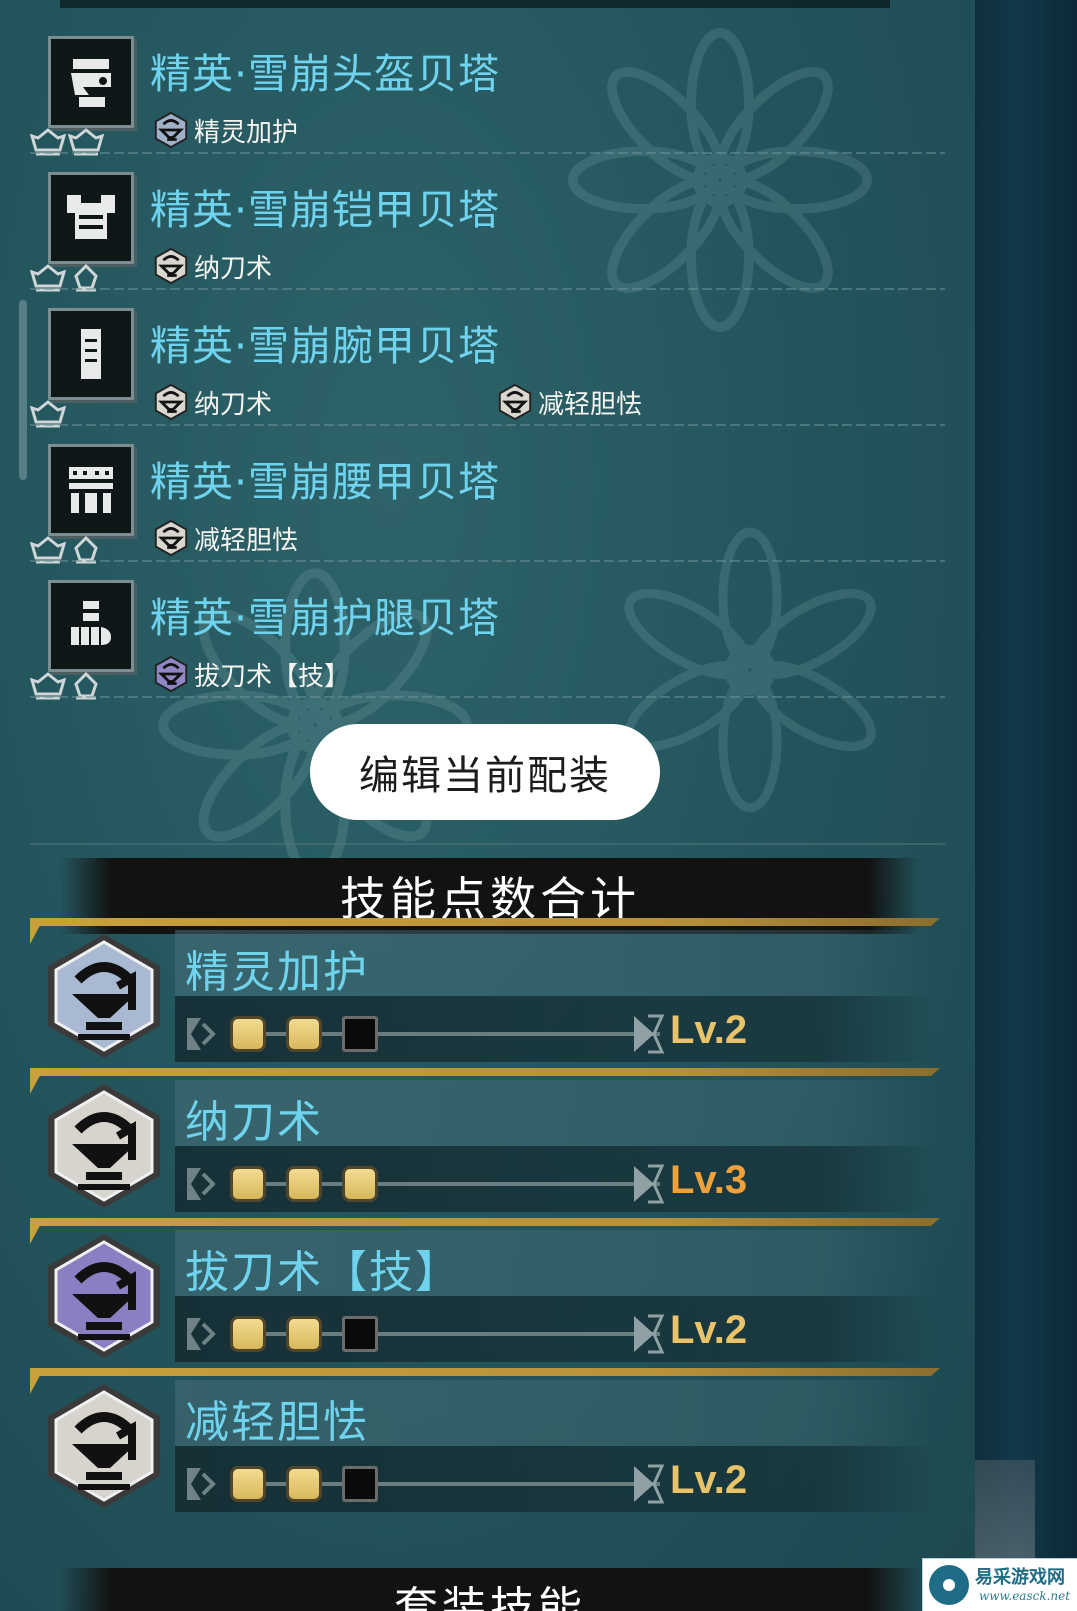  Describe the element at coordinates (490, 1597) in the screenshot. I see `set-skill-header: 套装技能` at that location.